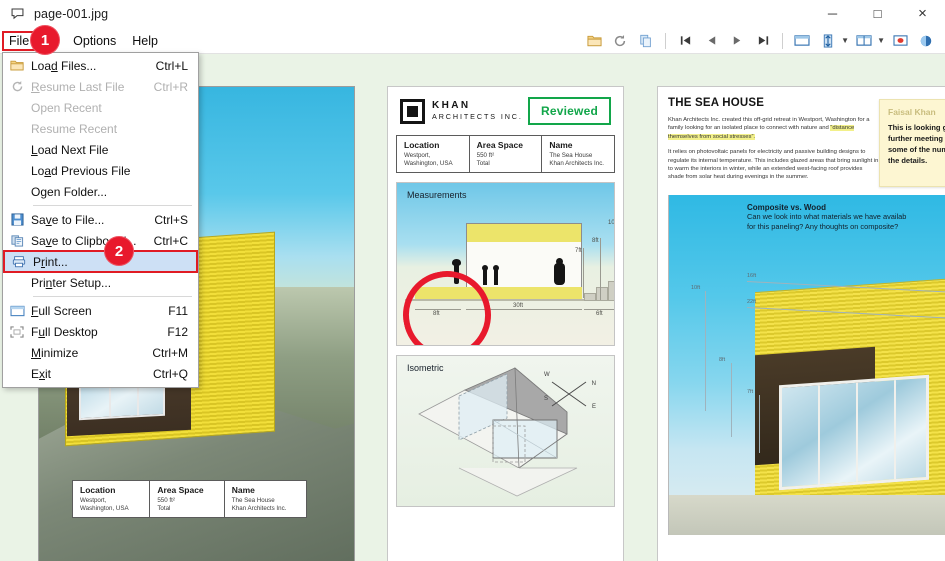 This screenshot has height=561, width=945. What do you see at coordinates (171, 219) in the screenshot?
I see `menu-item-accel: Ctrl+S` at bounding box center [171, 219].